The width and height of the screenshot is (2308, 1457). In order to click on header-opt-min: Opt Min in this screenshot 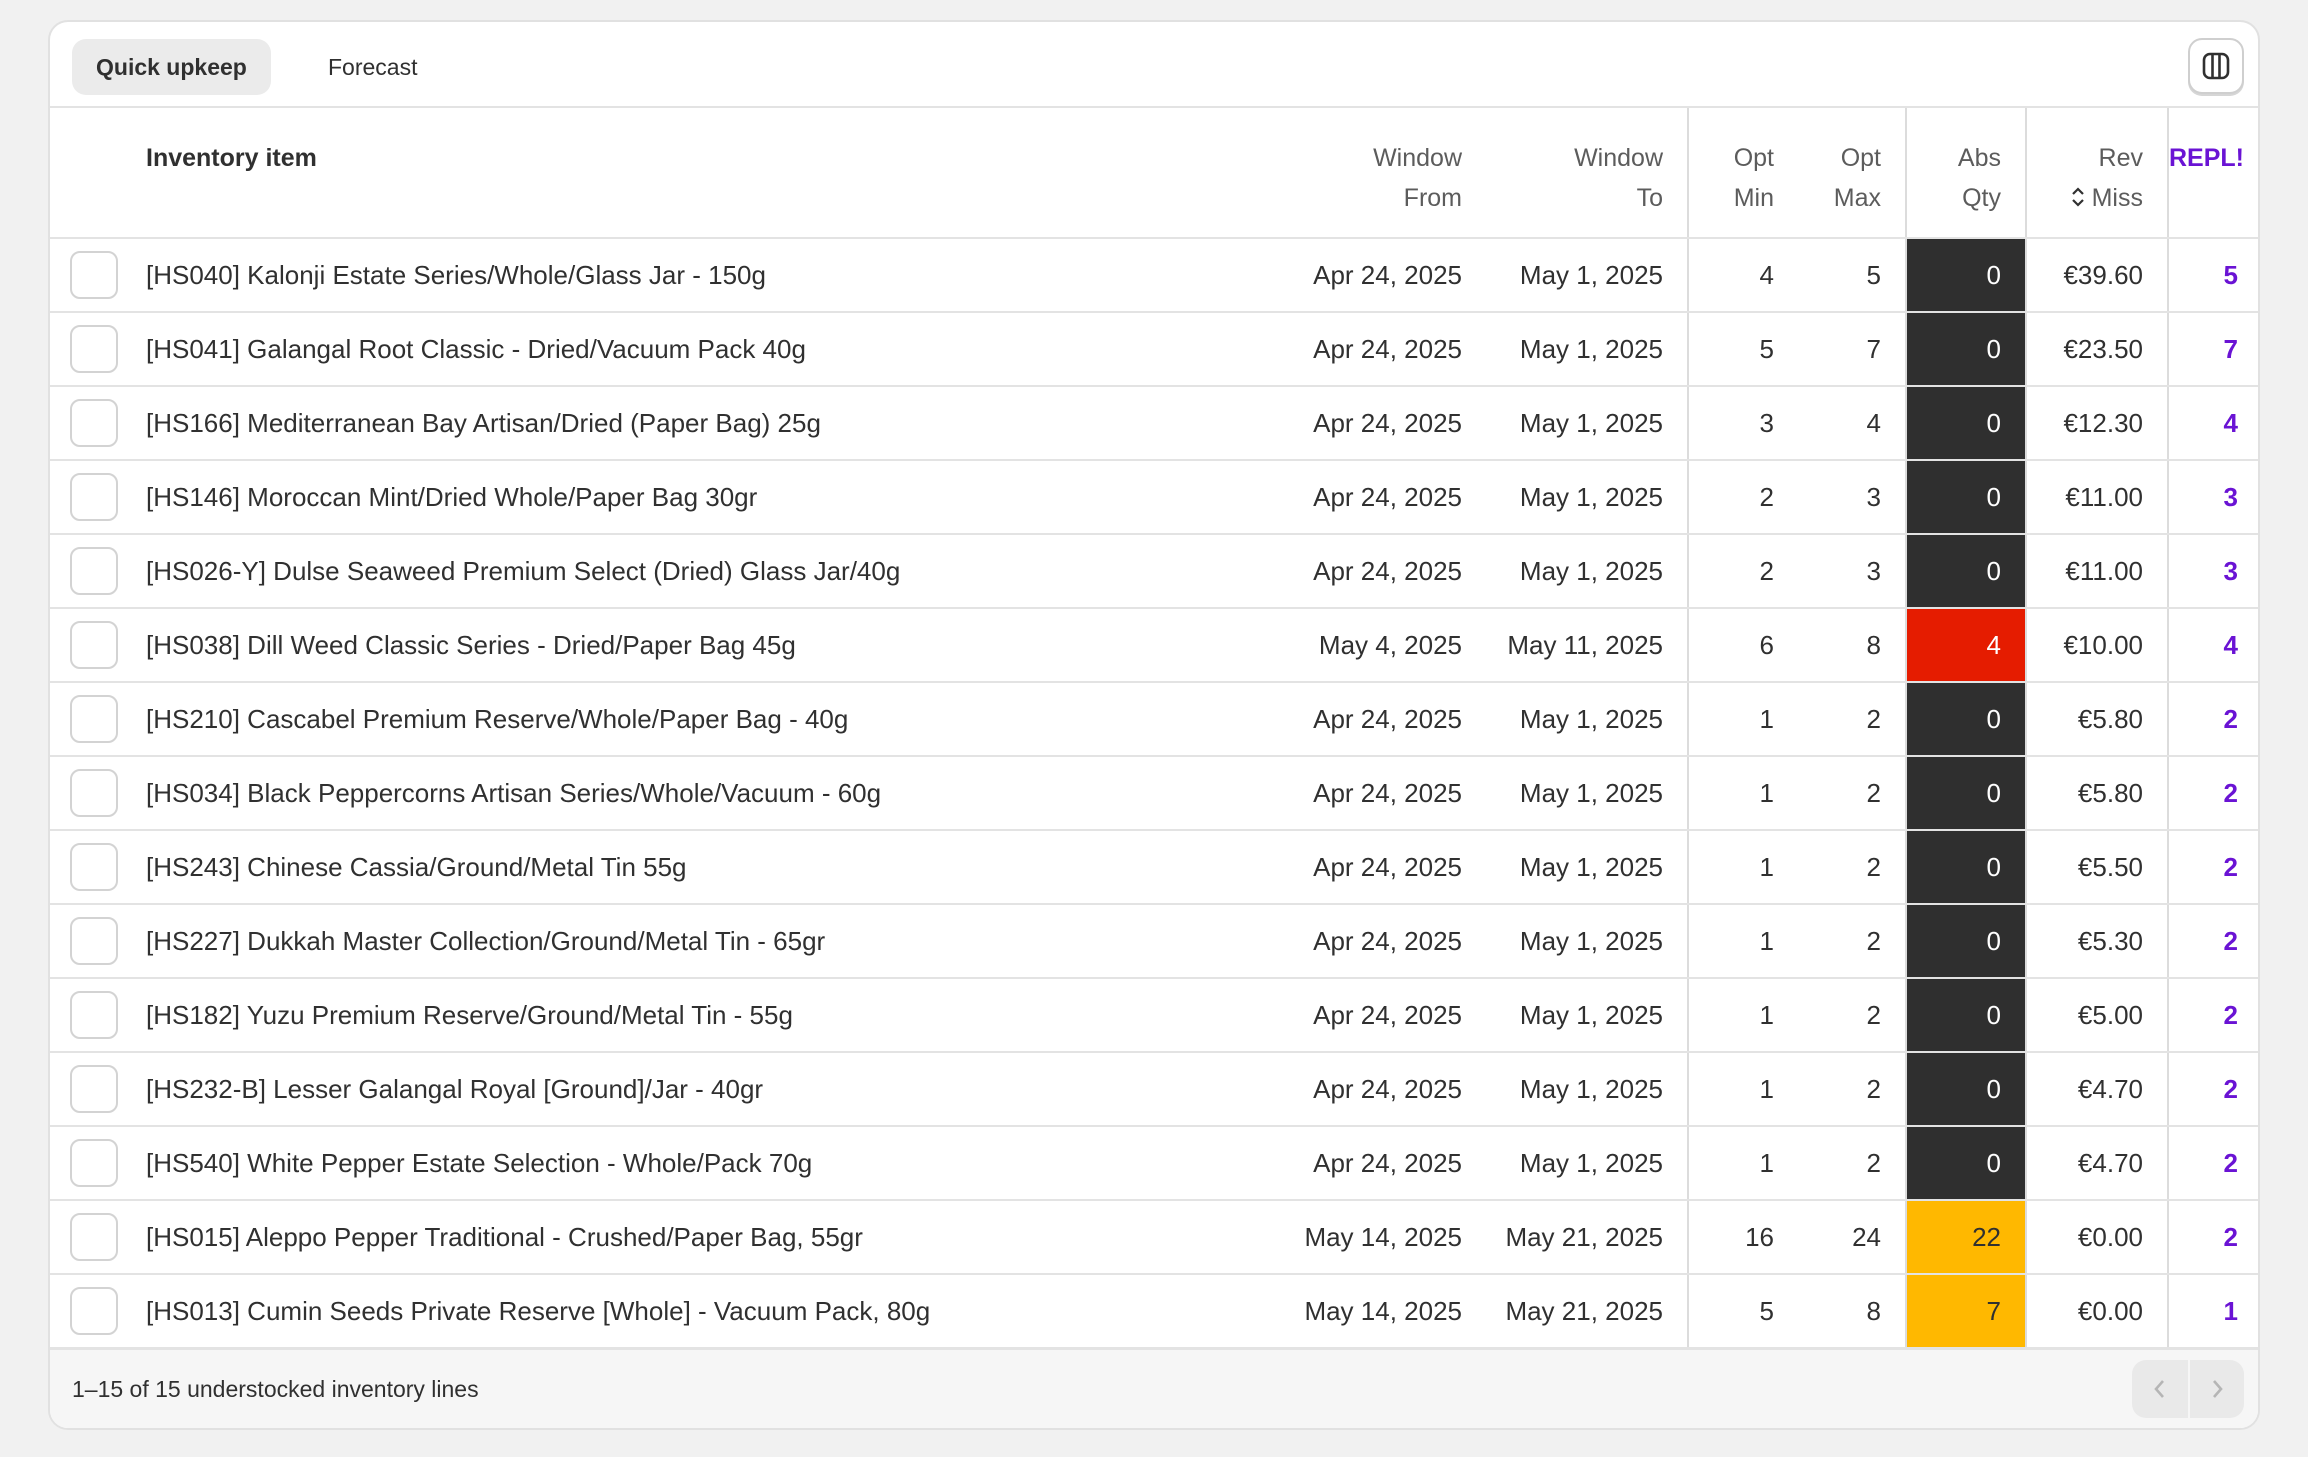, I will do `click(1742, 173)`.